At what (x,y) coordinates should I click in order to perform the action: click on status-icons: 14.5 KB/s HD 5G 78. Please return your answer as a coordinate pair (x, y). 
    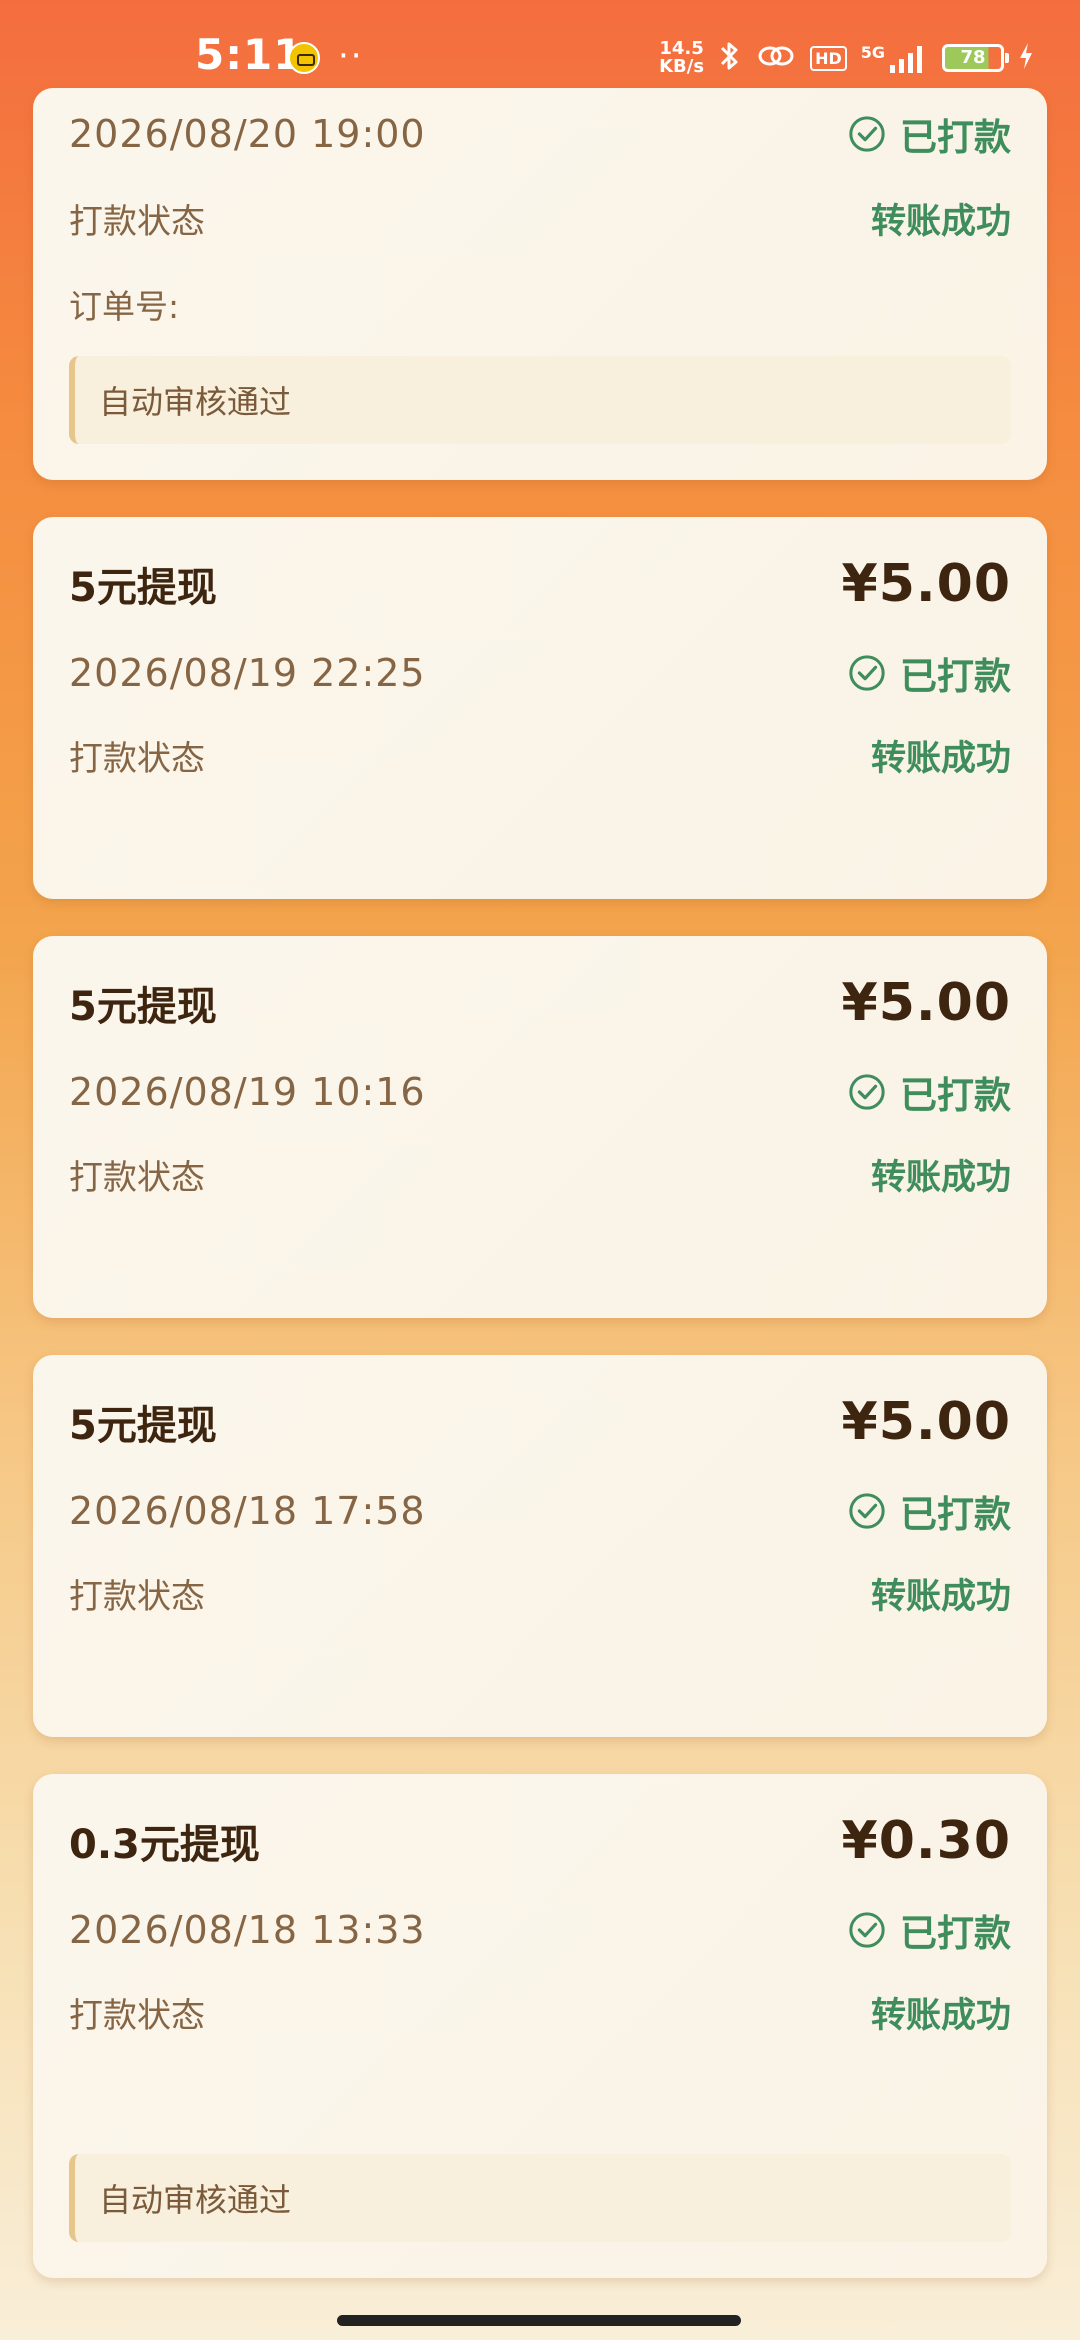
    Looking at the image, I should click on (846, 58).